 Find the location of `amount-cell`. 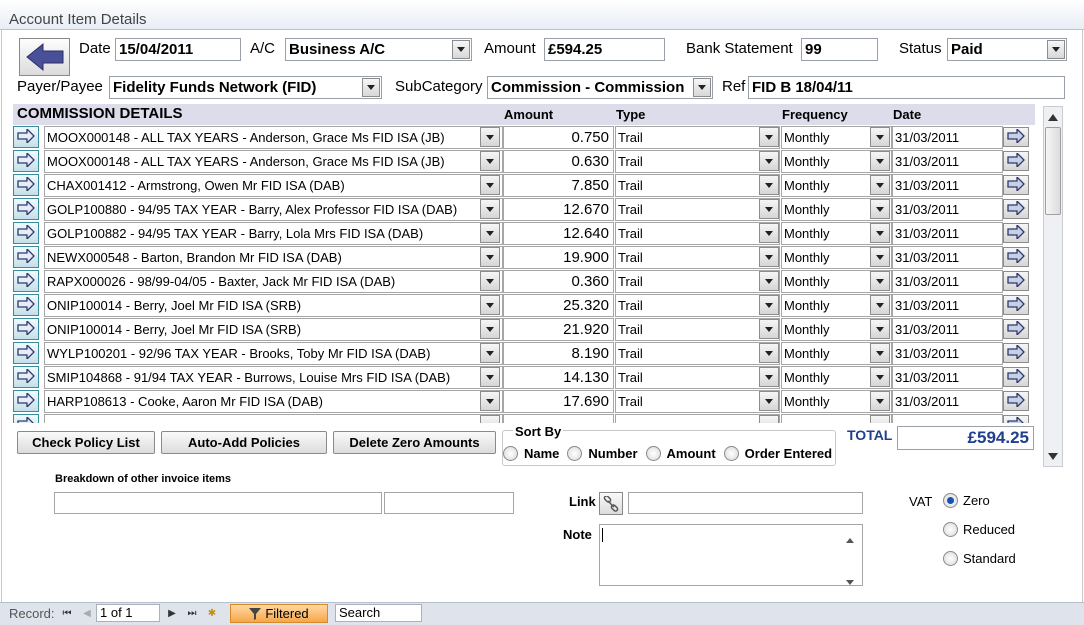

amount-cell is located at coordinates (558, 418).